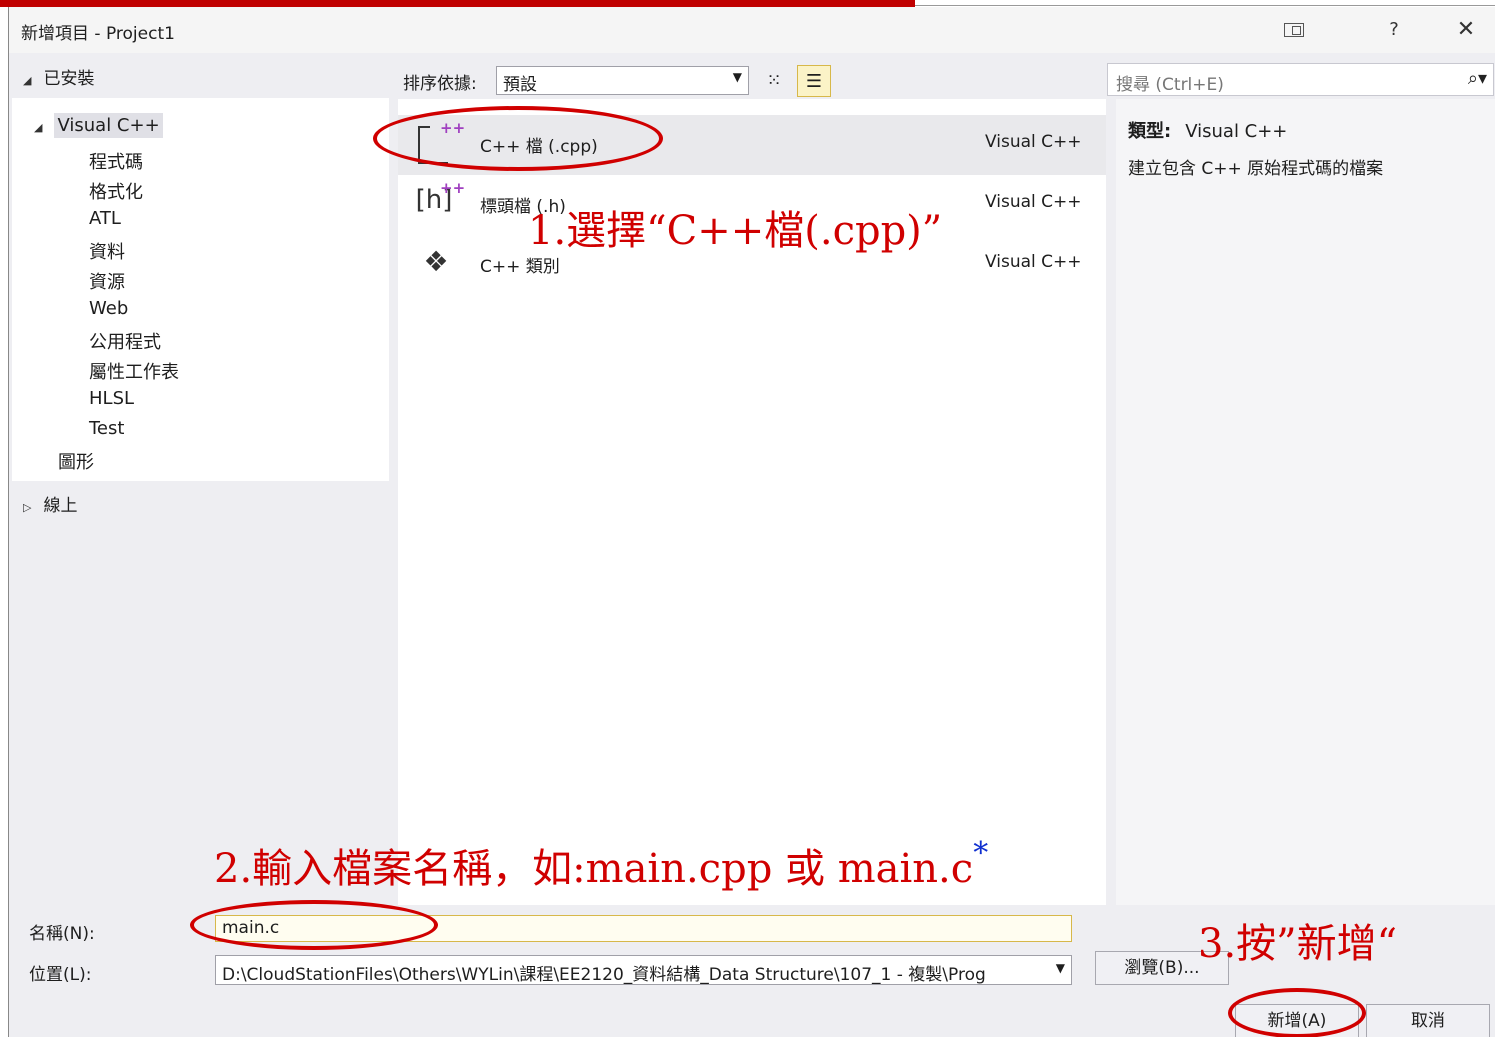 The image size is (1495, 1037). What do you see at coordinates (1477, 78) in the screenshot?
I see `search-icon: ⌕▾` at bounding box center [1477, 78].